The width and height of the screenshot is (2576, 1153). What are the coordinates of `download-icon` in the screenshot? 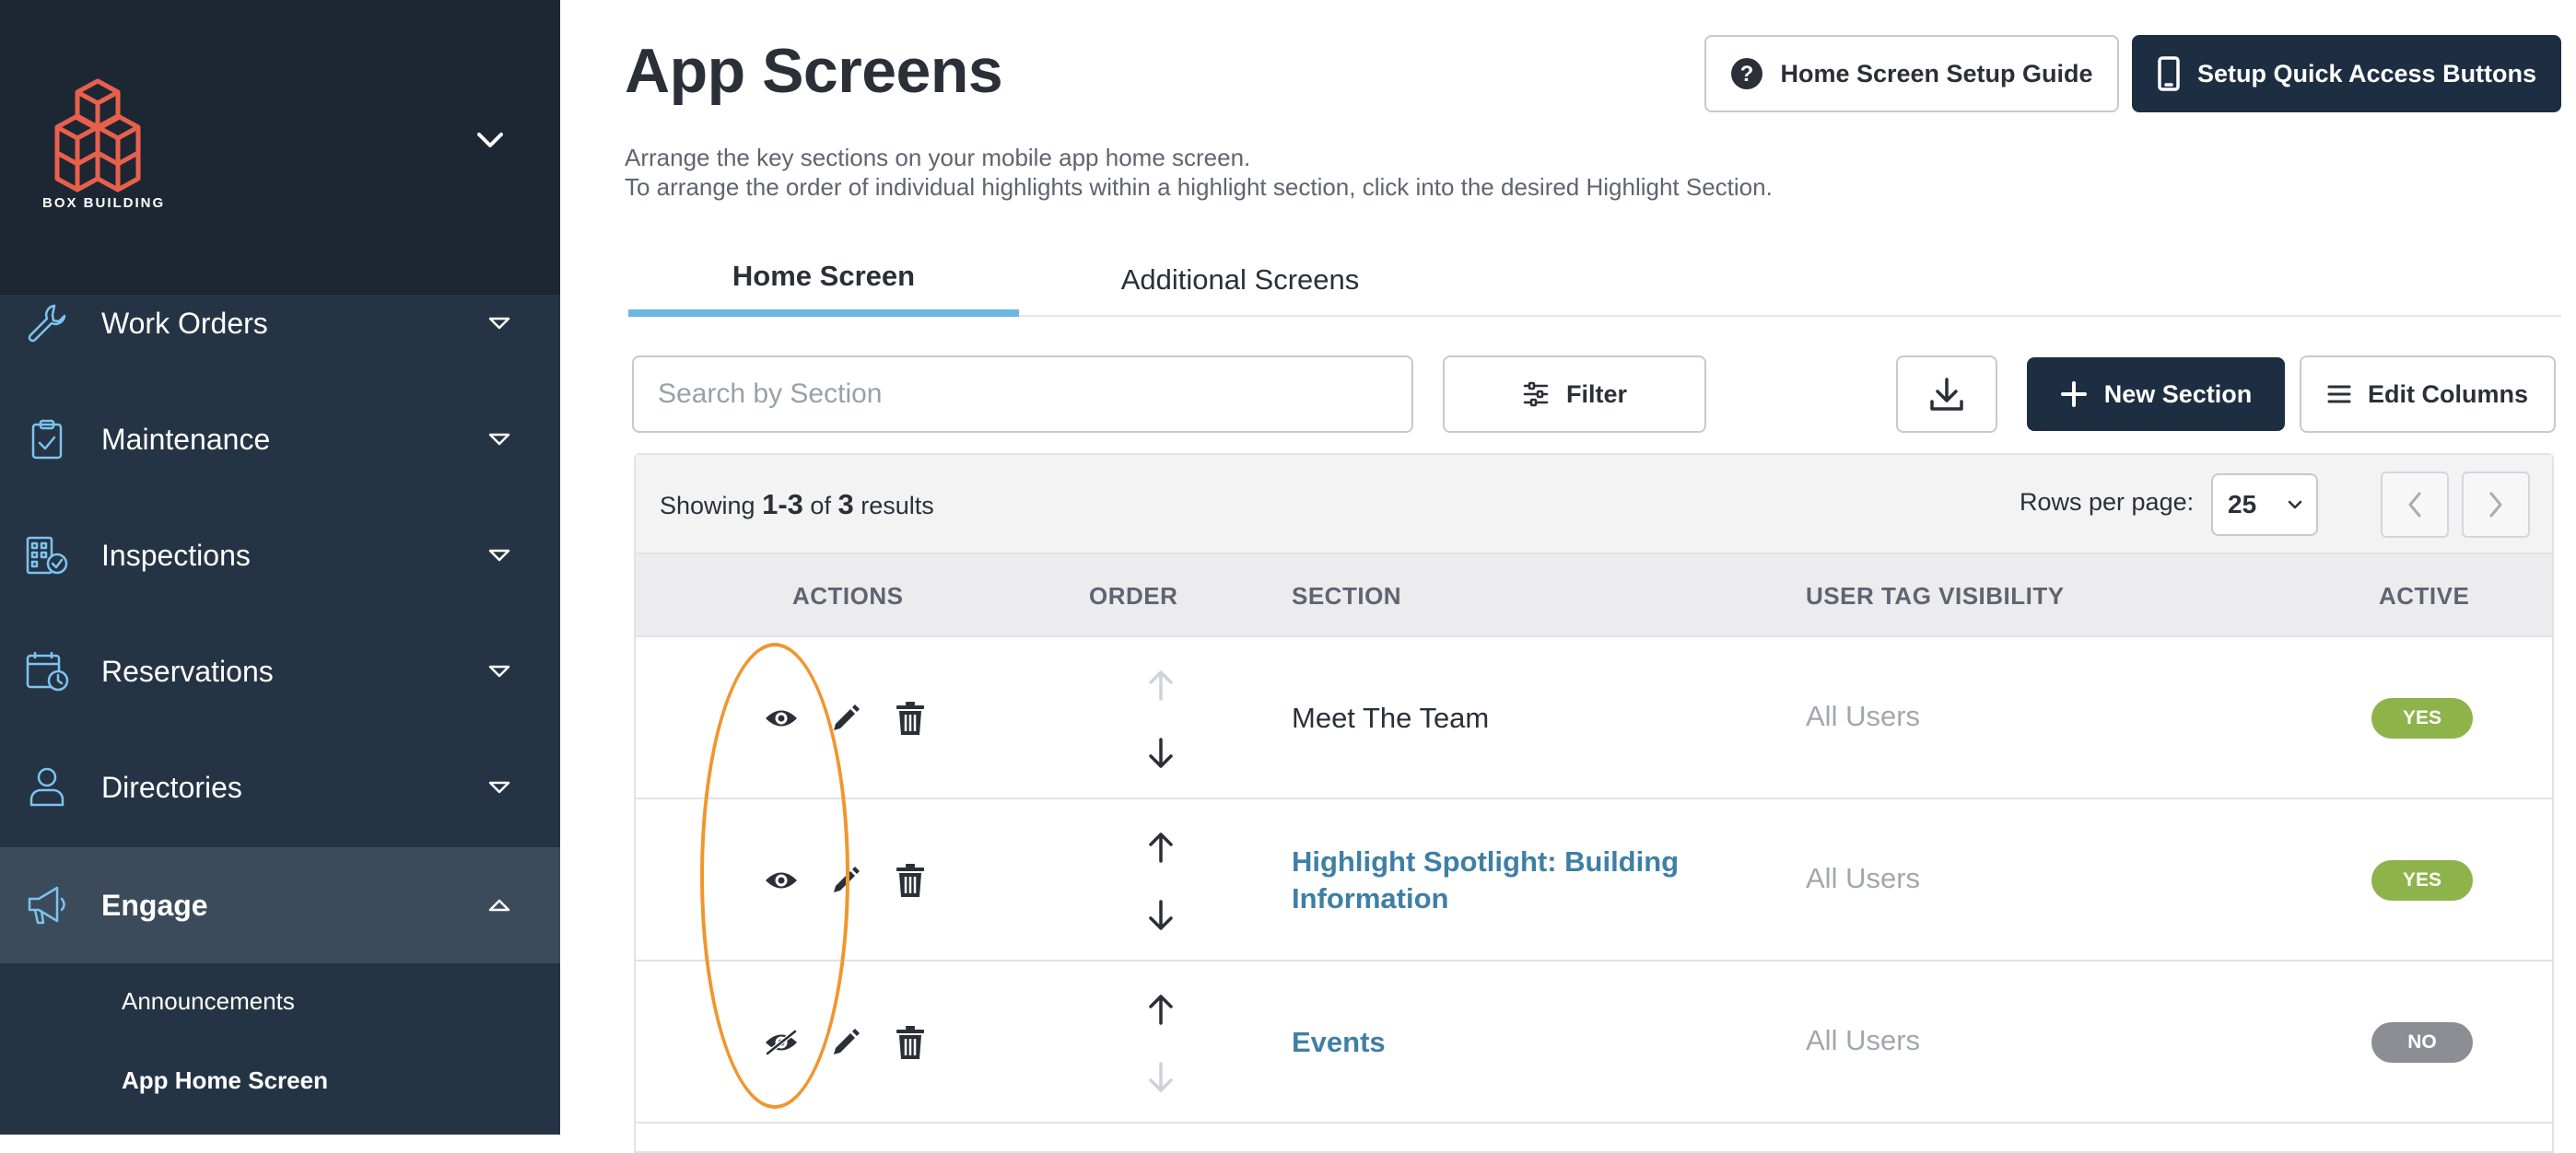 It's located at (1946, 394).